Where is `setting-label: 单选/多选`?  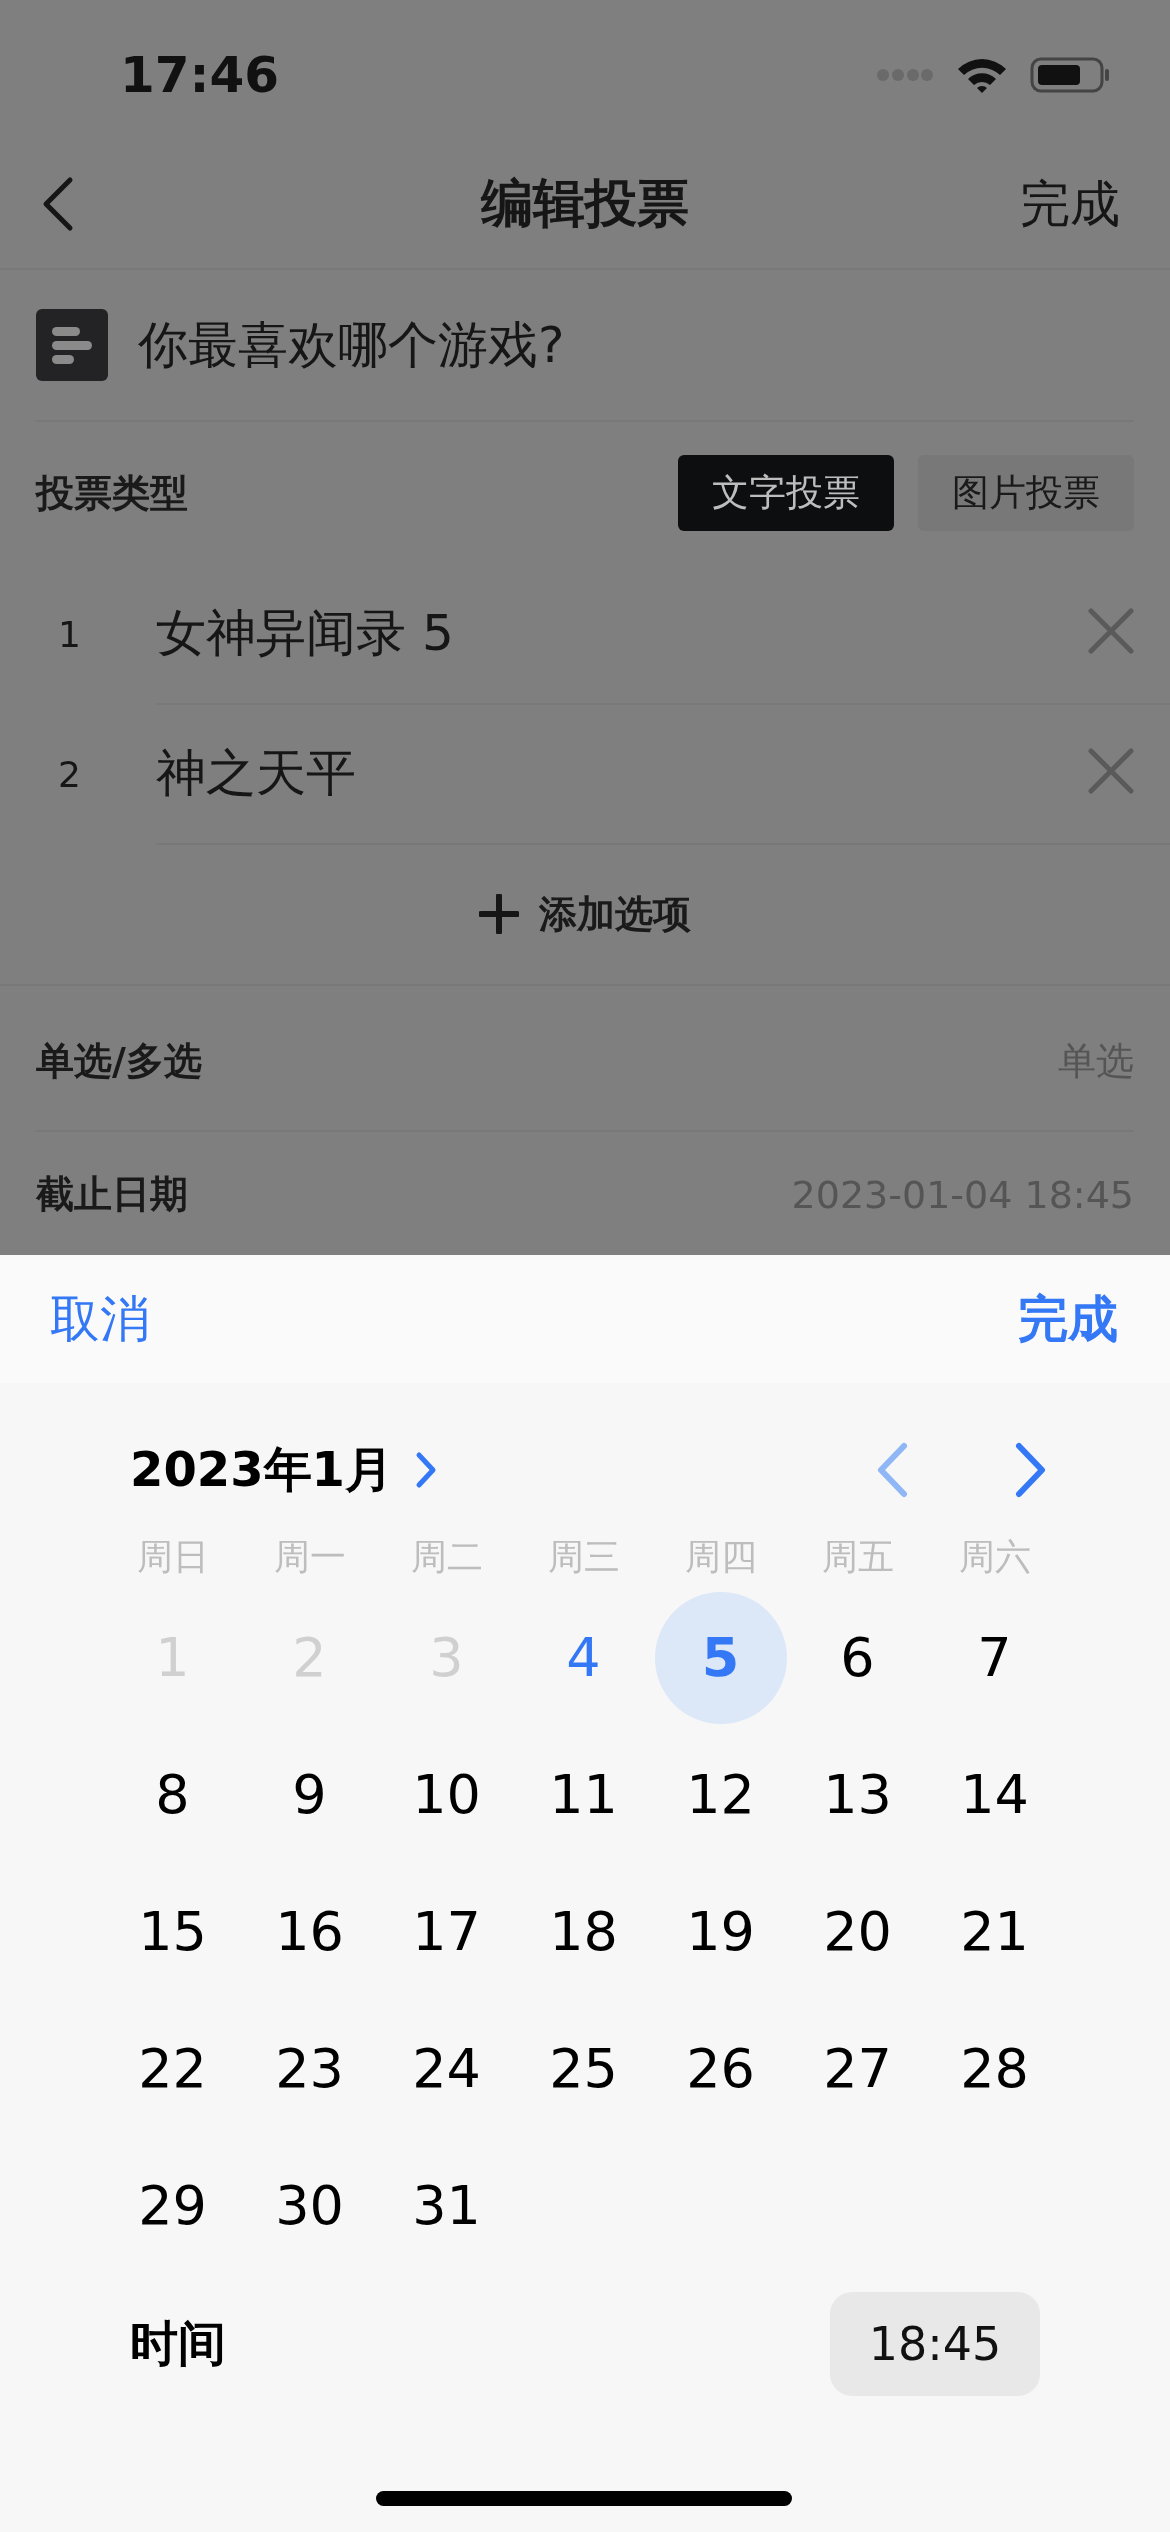 setting-label: 单选/多选 is located at coordinates (119, 1061).